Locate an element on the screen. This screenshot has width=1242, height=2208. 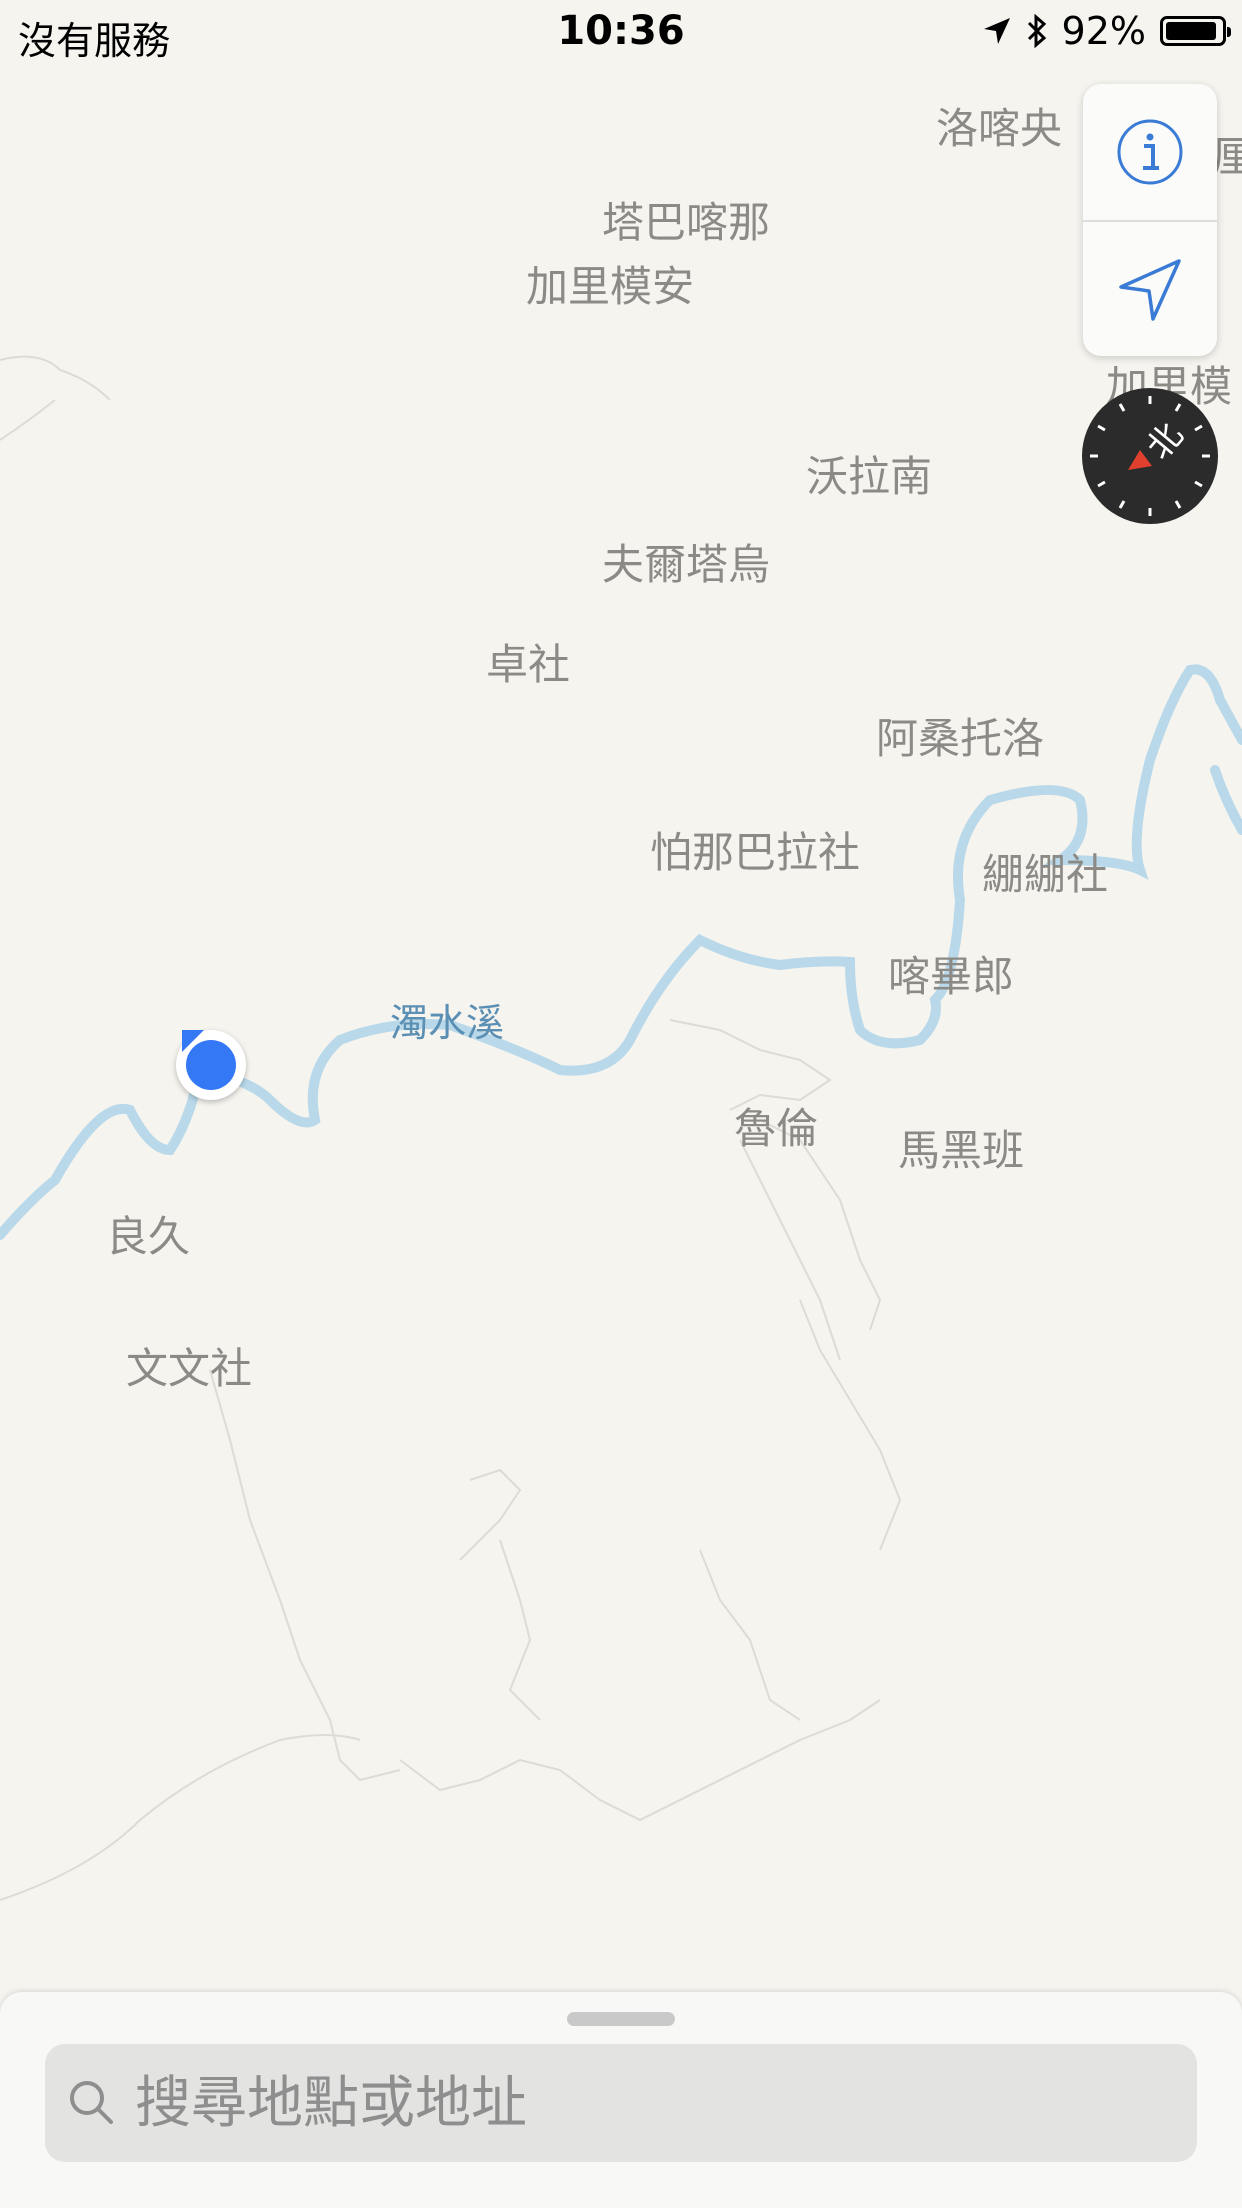
place-label: 洛喀央 is located at coordinates (999, 129).